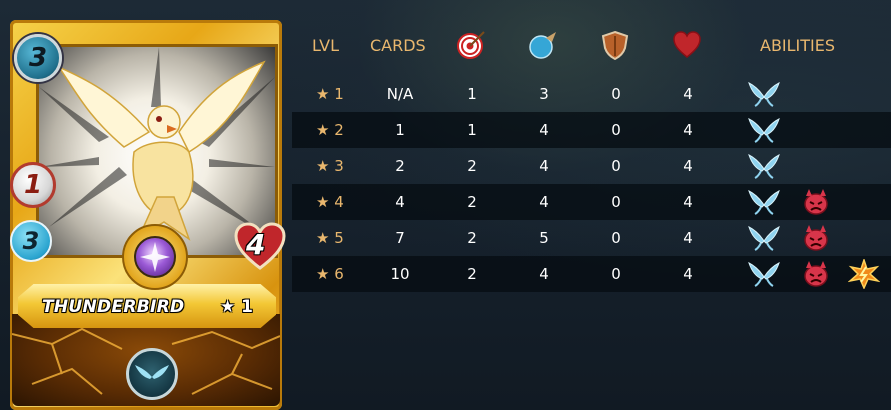 This screenshot has width=891, height=410. I want to click on heart-icon, so click(687, 44).